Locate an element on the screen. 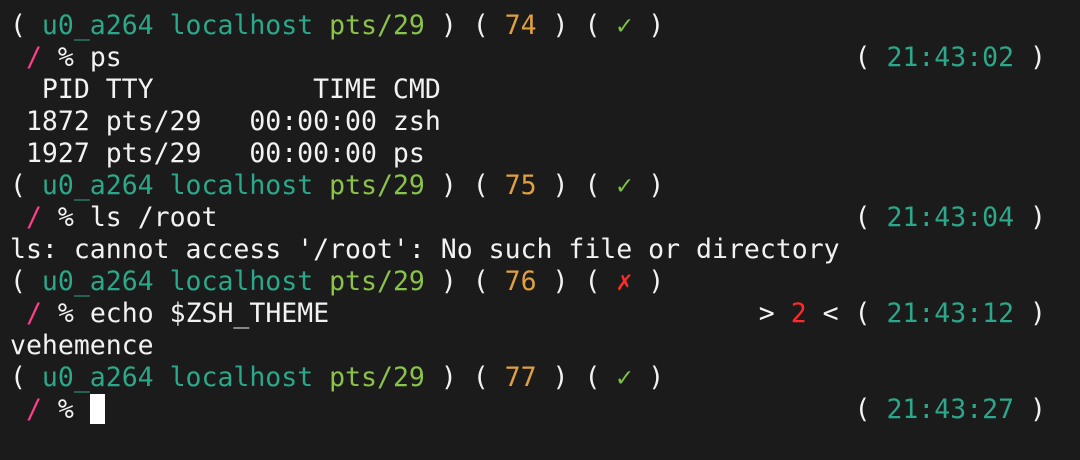 The height and width of the screenshot is (460, 1080). timestamp: ( 21:43:02 ) is located at coordinates (950, 57).